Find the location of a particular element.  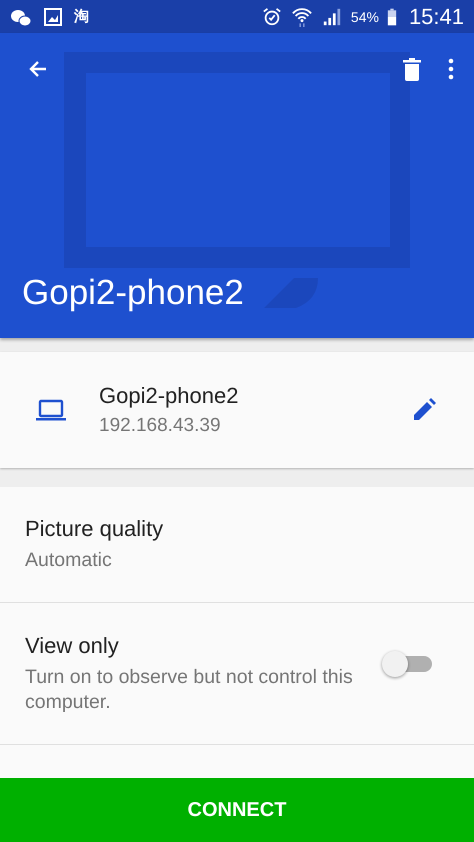

toggle-switch is located at coordinates (407, 663).